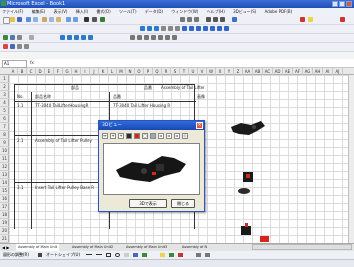  Describe the element at coordinates (258, 71) in the screenshot. I see `column-header-ab: AB` at that location.